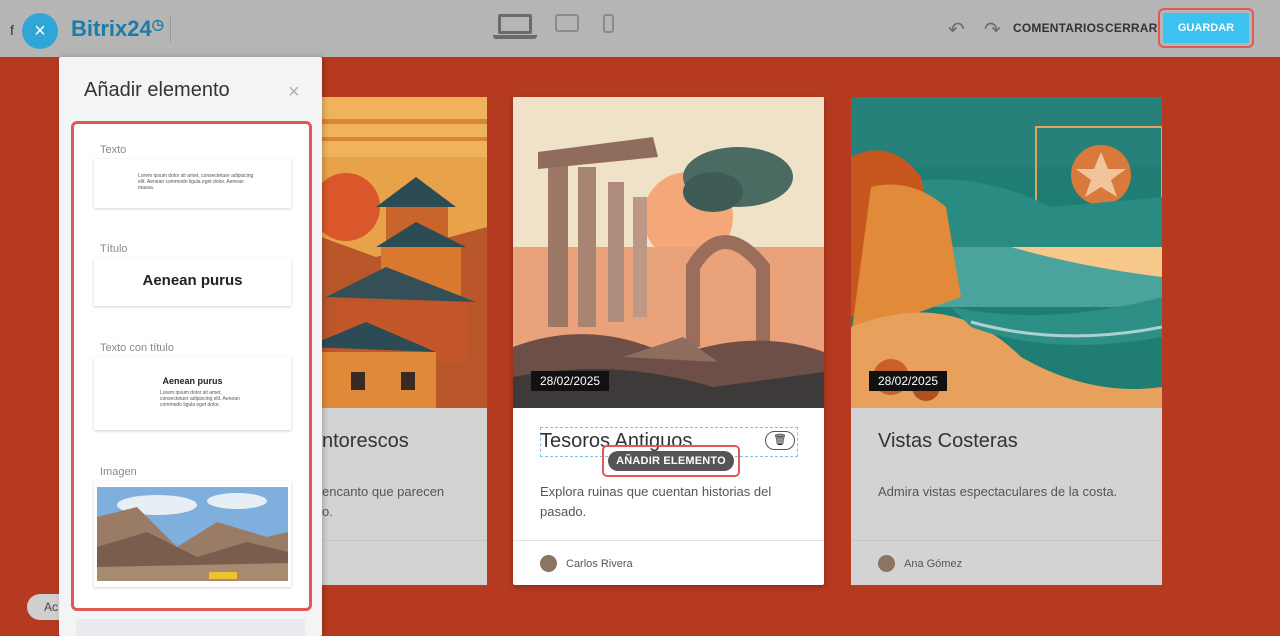 The height and width of the screenshot is (636, 1280). Describe the element at coordinates (294, 92) in the screenshot. I see `close-icon: ×` at that location.